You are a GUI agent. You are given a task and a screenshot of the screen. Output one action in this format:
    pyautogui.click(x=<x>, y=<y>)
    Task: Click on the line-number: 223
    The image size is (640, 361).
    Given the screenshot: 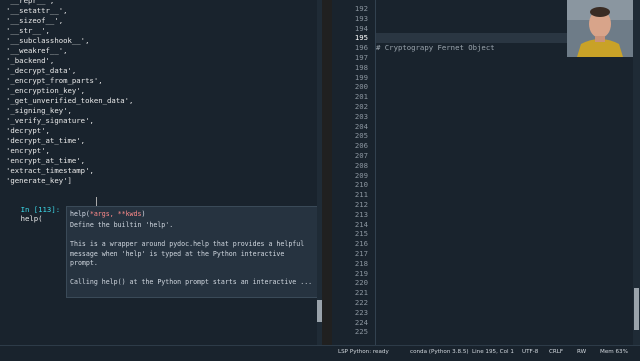 What is the action you would take?
    pyautogui.click(x=361, y=312)
    